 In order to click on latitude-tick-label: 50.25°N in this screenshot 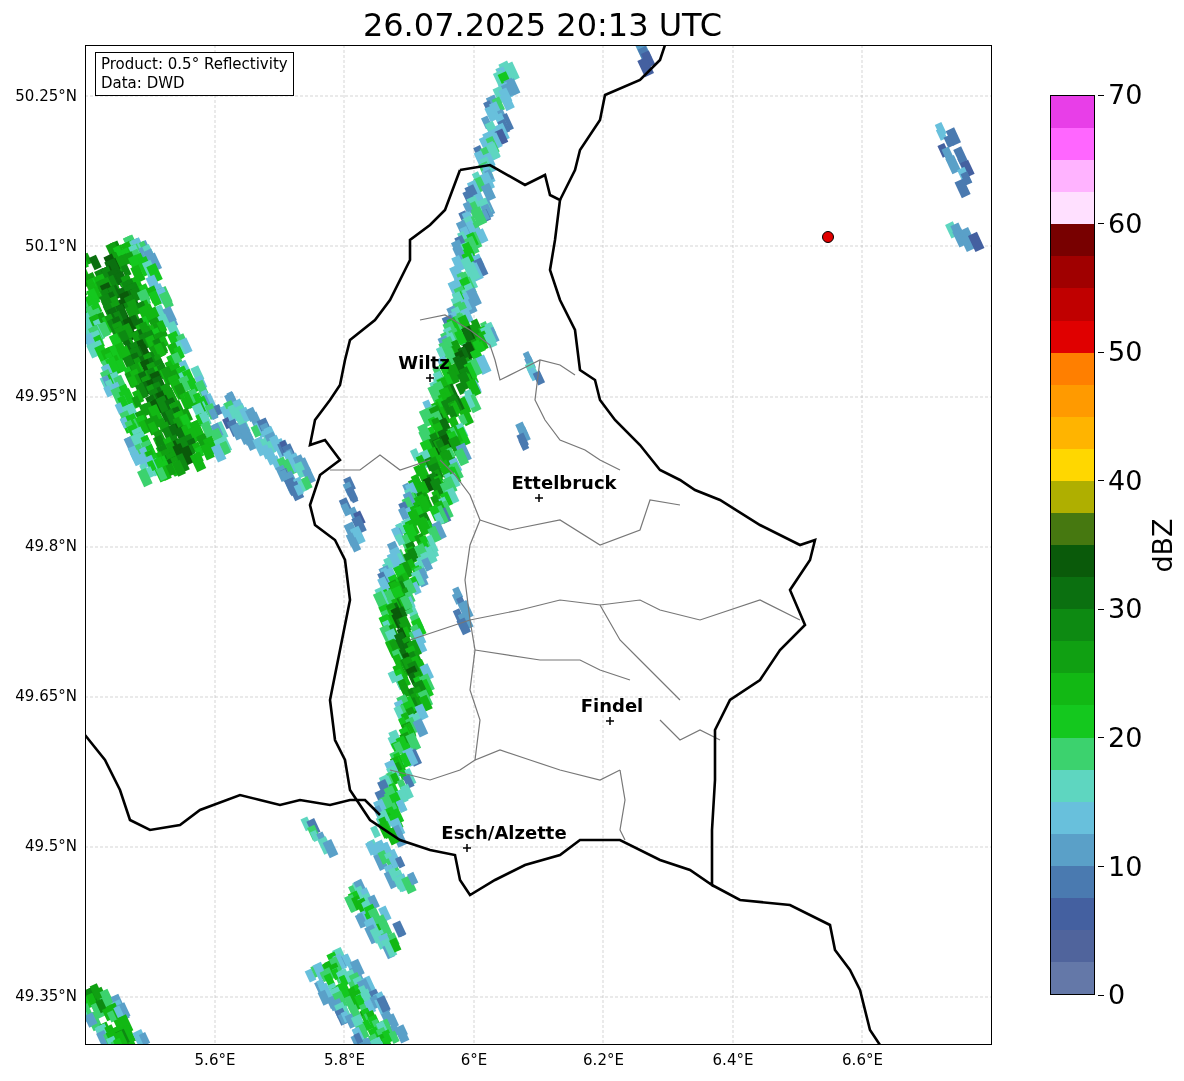, I will do `click(46, 96)`.